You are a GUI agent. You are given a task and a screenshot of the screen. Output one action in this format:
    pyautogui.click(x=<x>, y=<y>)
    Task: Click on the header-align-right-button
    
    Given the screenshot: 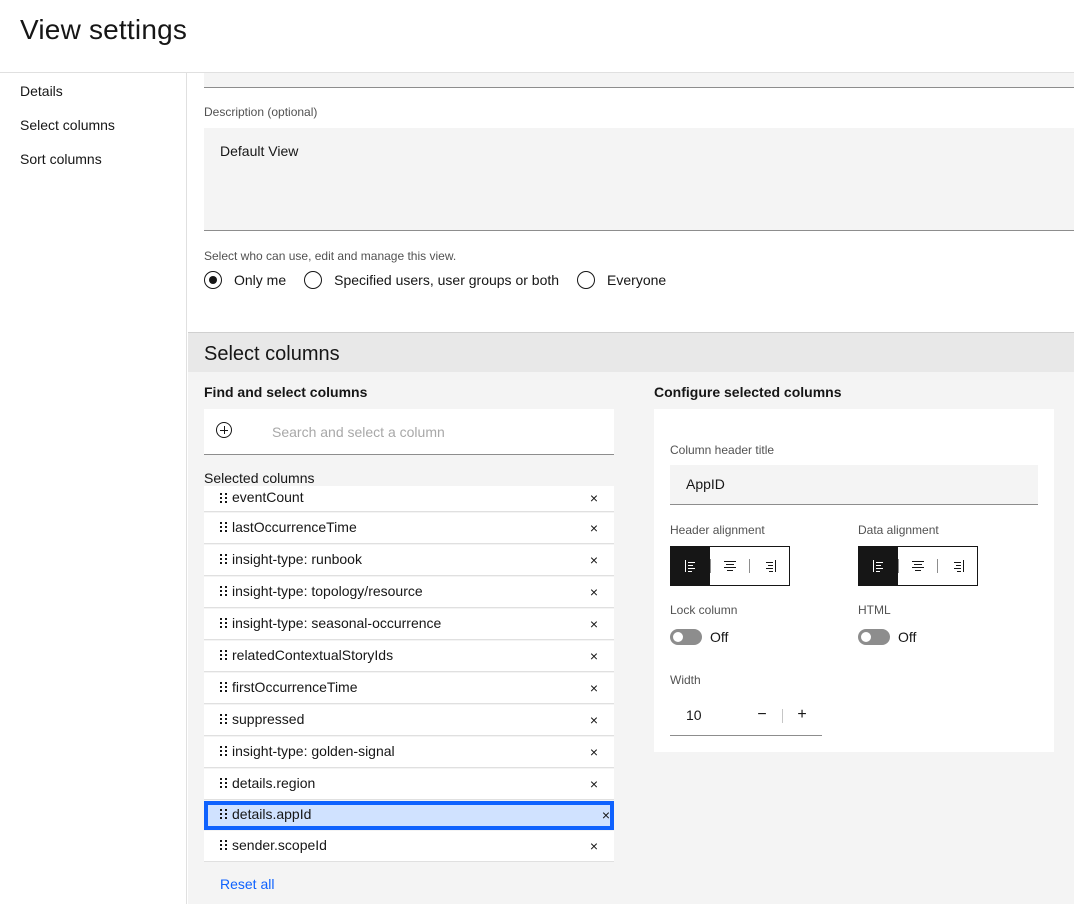 What is the action you would take?
    pyautogui.click(x=769, y=566)
    